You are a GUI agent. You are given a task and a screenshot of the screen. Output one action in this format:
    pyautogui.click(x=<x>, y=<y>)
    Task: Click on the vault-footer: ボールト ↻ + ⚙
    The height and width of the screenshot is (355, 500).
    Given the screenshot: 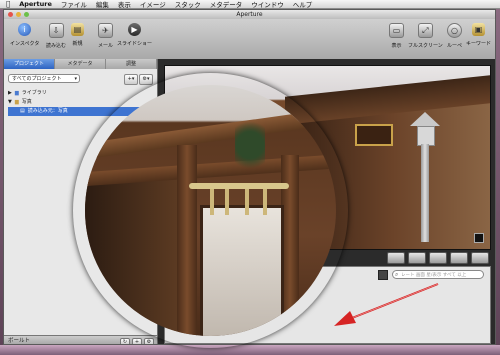 What is the action you would take?
    pyautogui.click(x=80, y=339)
    